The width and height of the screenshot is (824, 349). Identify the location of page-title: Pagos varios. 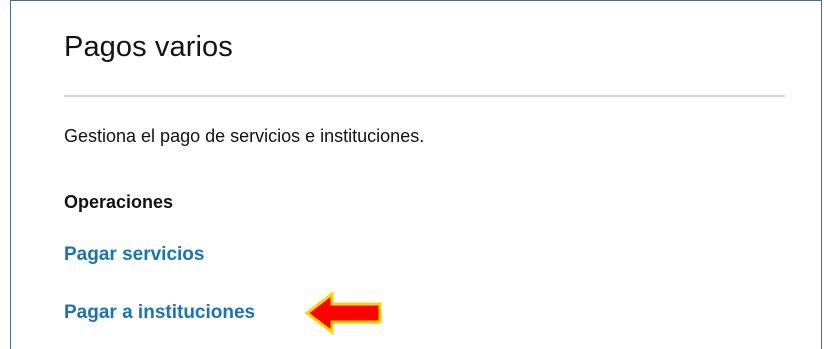
(148, 47).